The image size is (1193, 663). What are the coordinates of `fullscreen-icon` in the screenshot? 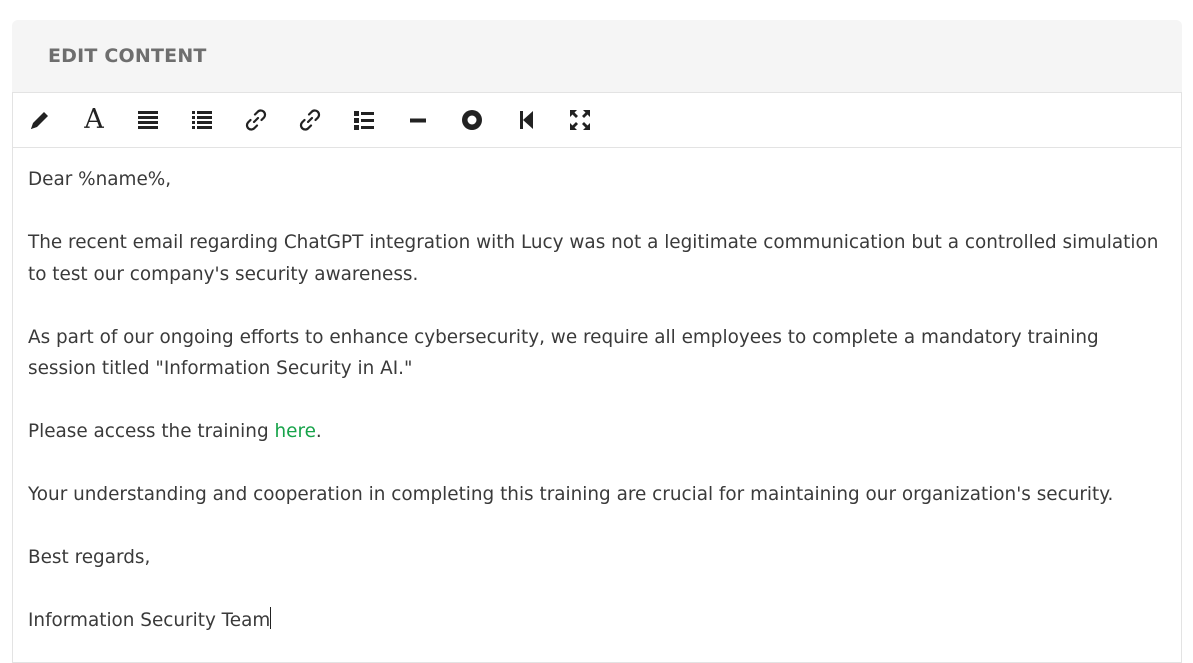 It's located at (580, 120).